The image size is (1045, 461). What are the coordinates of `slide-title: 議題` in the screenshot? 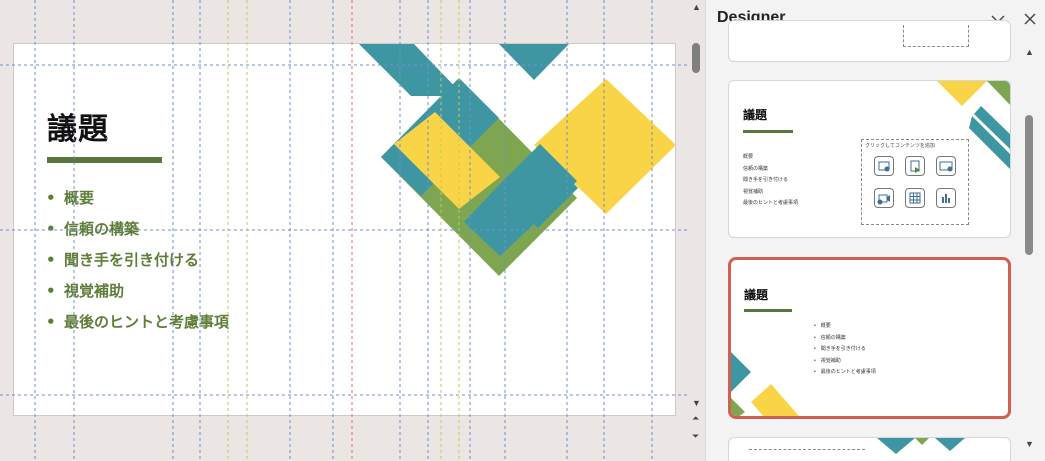 It's located at (78, 126).